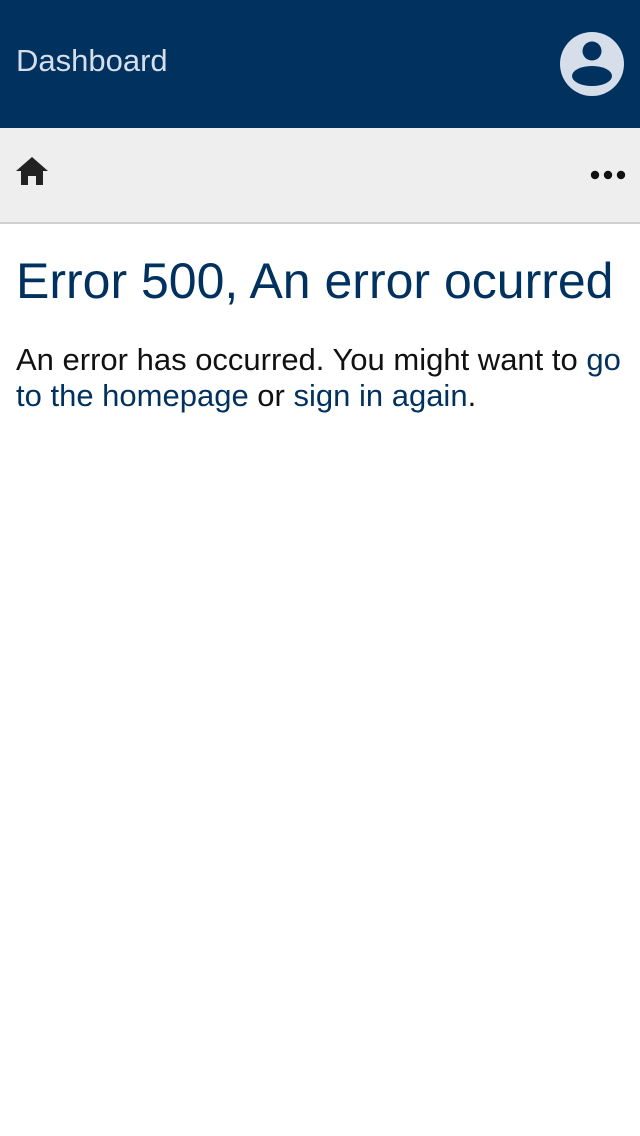  What do you see at coordinates (320, 176) in the screenshot?
I see `secondary-toolbar` at bounding box center [320, 176].